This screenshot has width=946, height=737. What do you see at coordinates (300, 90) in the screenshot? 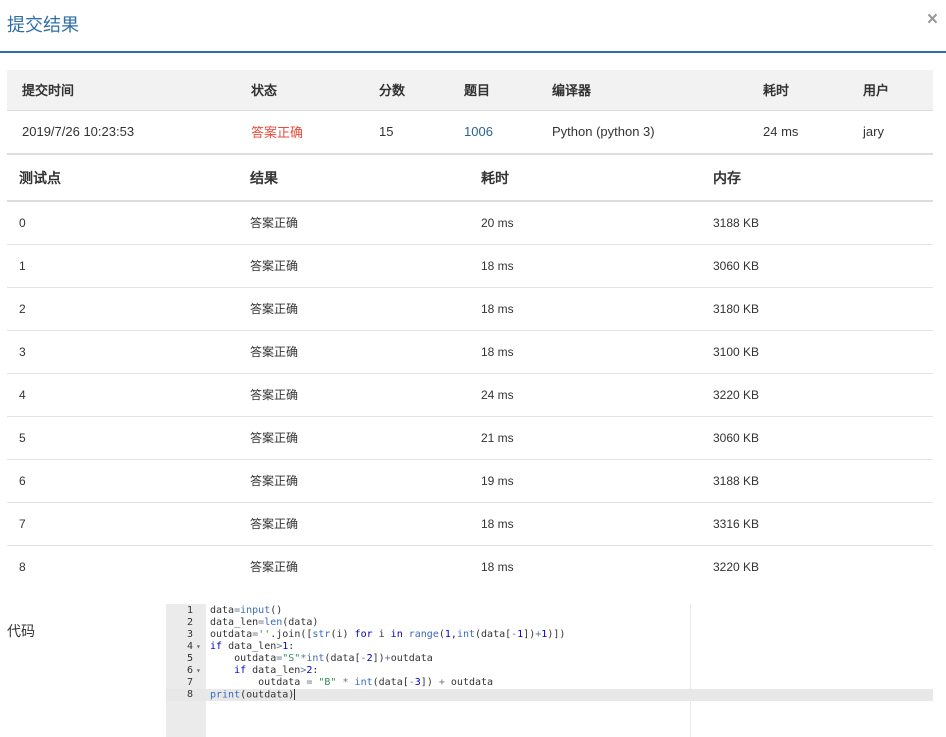
I see `header-status: 状态` at bounding box center [300, 90].